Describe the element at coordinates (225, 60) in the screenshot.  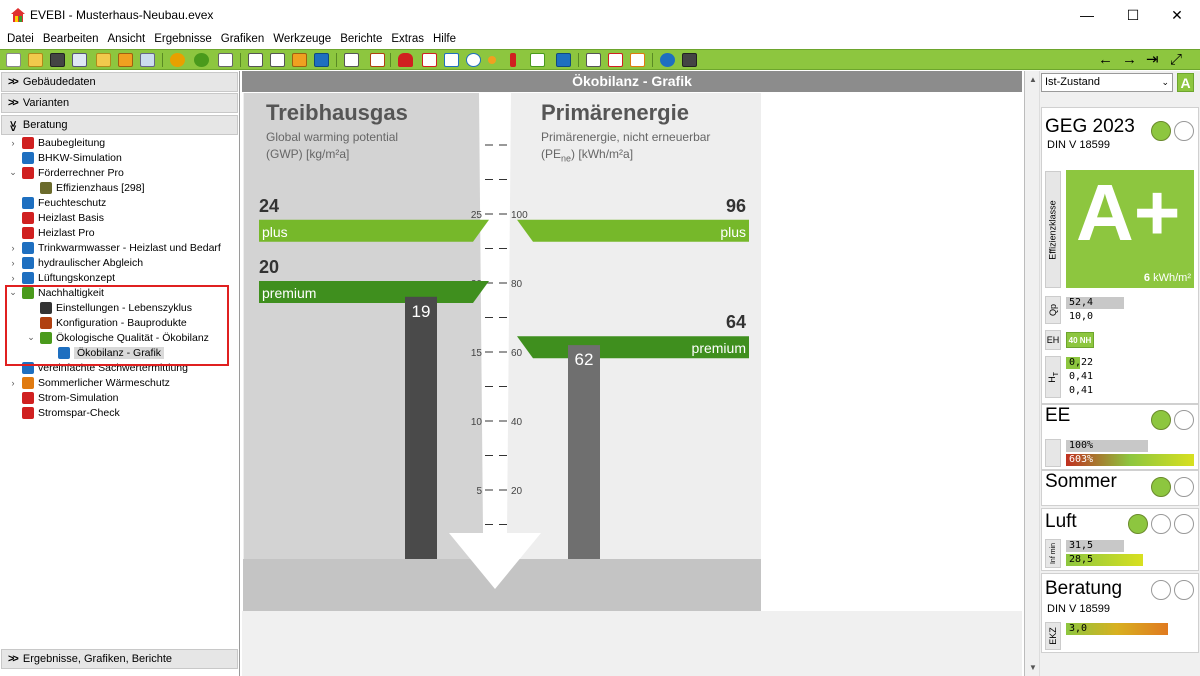
I see `magic-wand-icon` at that location.